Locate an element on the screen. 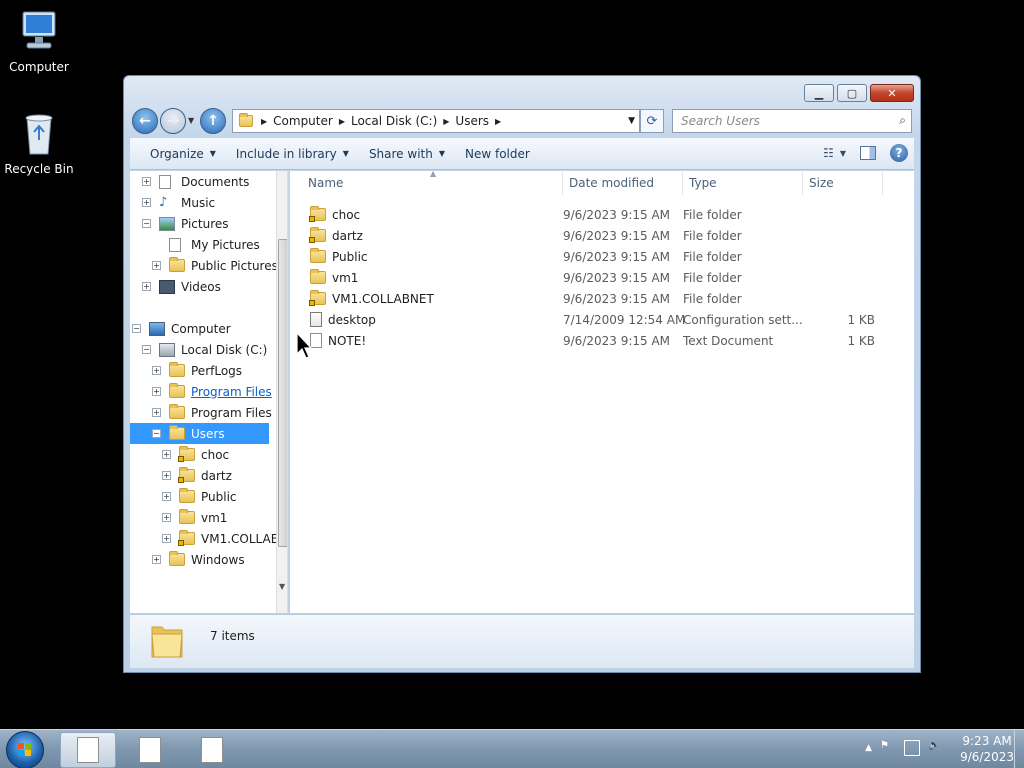 This screenshot has width=1024, height=768. tree-item-choc: + choc is located at coordinates (195, 454).